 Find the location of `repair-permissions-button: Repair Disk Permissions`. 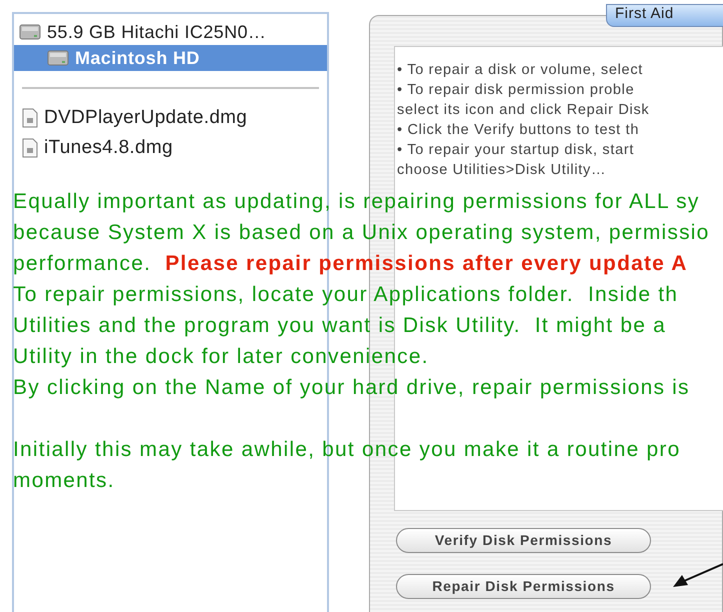

repair-permissions-button: Repair Disk Permissions is located at coordinates (523, 586).